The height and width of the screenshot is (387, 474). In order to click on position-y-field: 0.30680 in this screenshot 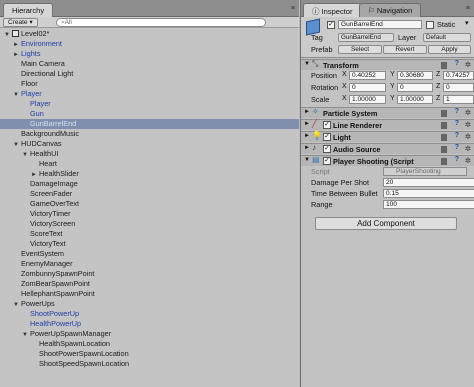, I will do `click(415, 75)`.